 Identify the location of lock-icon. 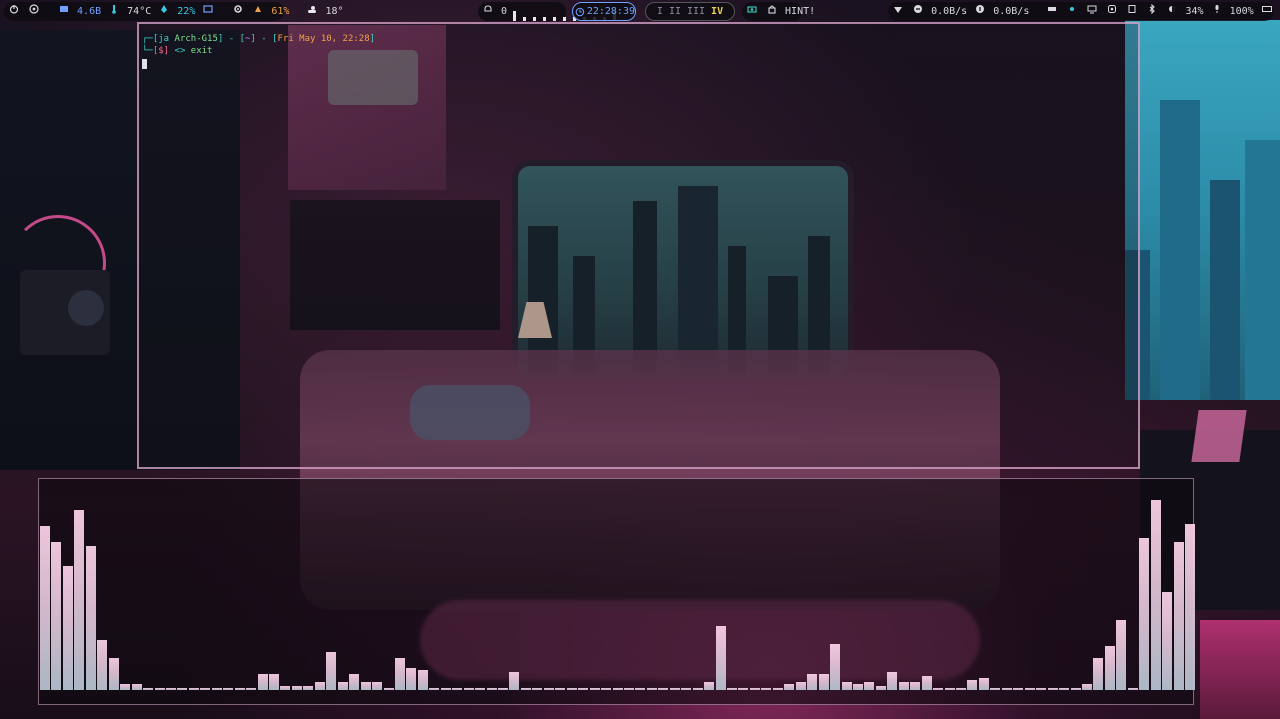
(772, 9).